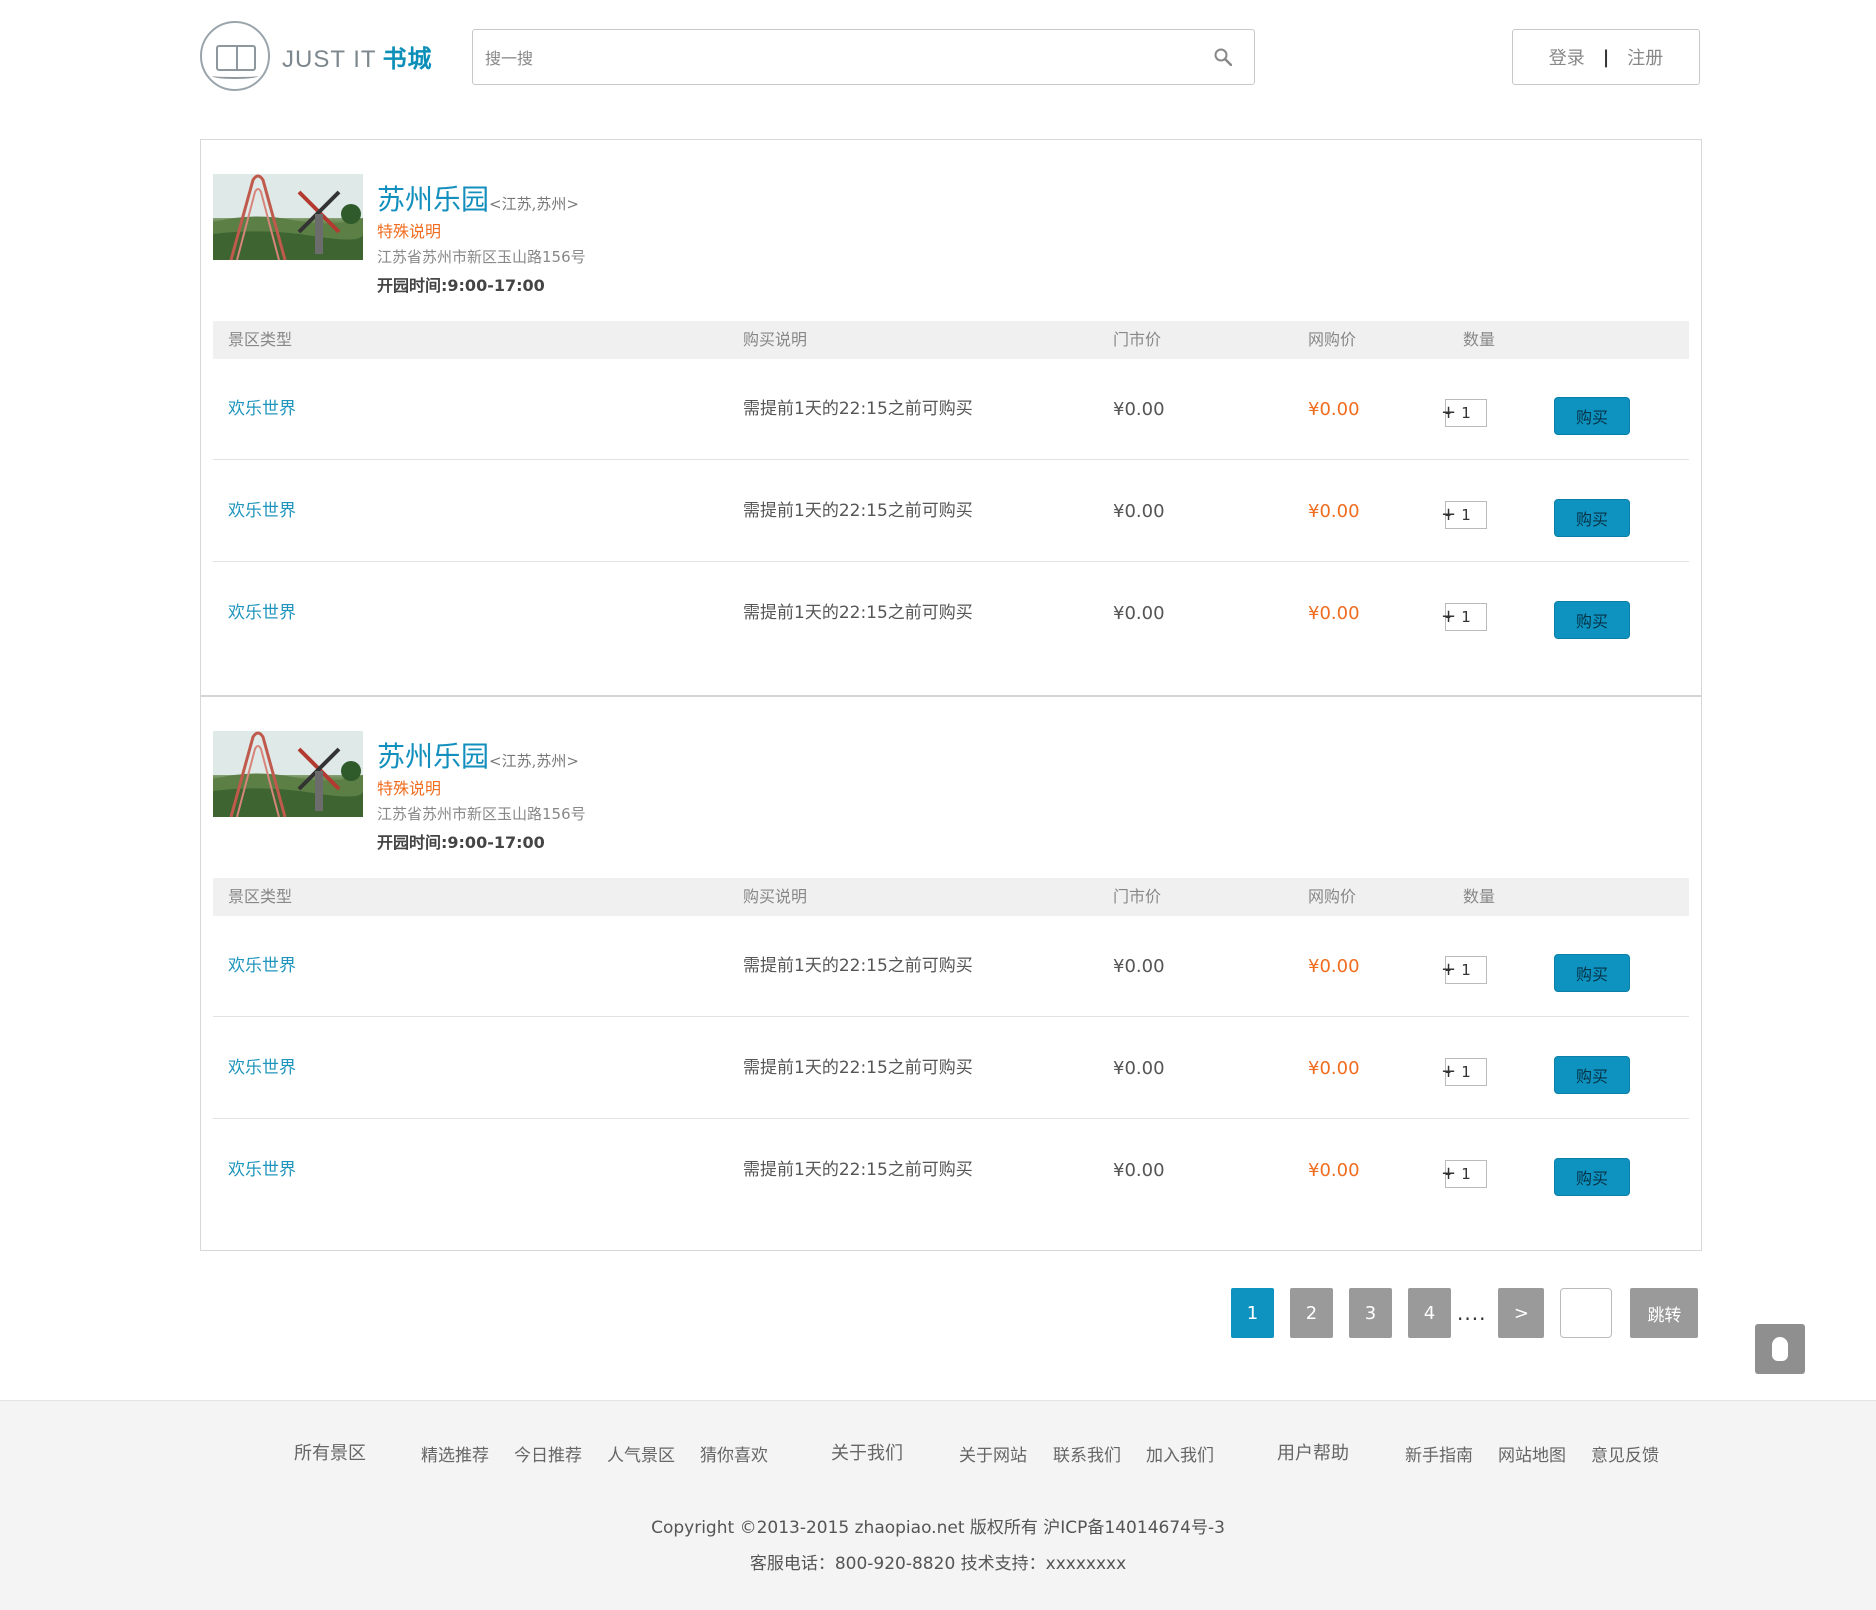 This screenshot has height=1610, width=1876. I want to click on footer-group-title: 关于我们, so click(867, 1452).